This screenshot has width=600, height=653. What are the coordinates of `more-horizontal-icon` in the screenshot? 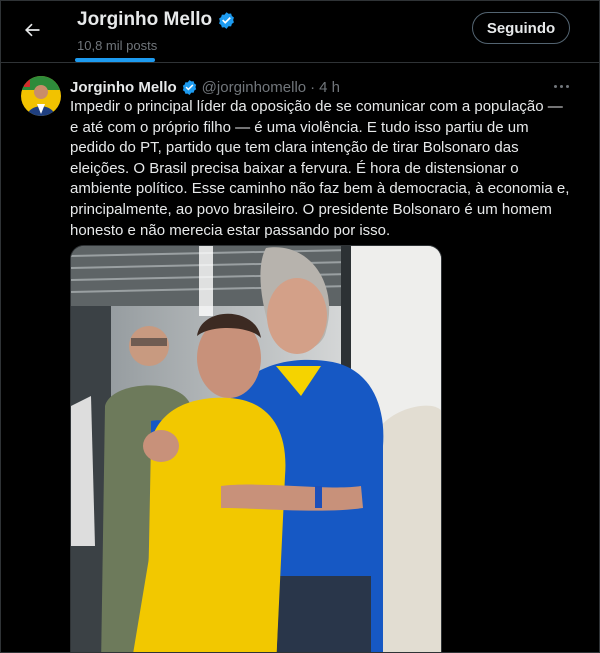 It's located at (555, 86).